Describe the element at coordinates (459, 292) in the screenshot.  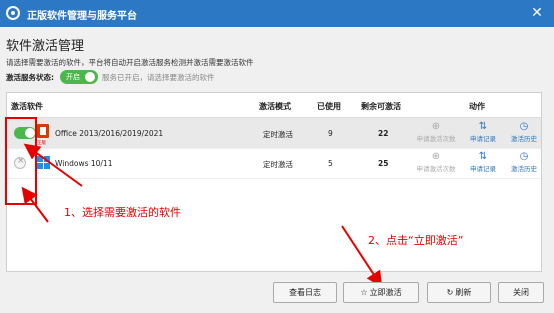
I see `refresh-button: ↻ 刷新` at that location.